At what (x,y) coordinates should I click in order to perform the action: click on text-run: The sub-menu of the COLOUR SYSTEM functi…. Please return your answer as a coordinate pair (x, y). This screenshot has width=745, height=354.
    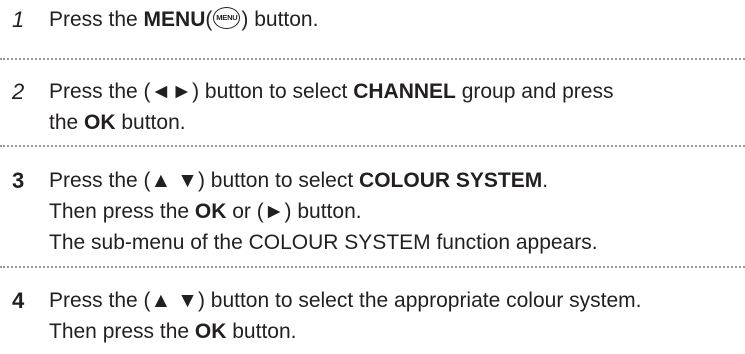
    Looking at the image, I should click on (323, 242).